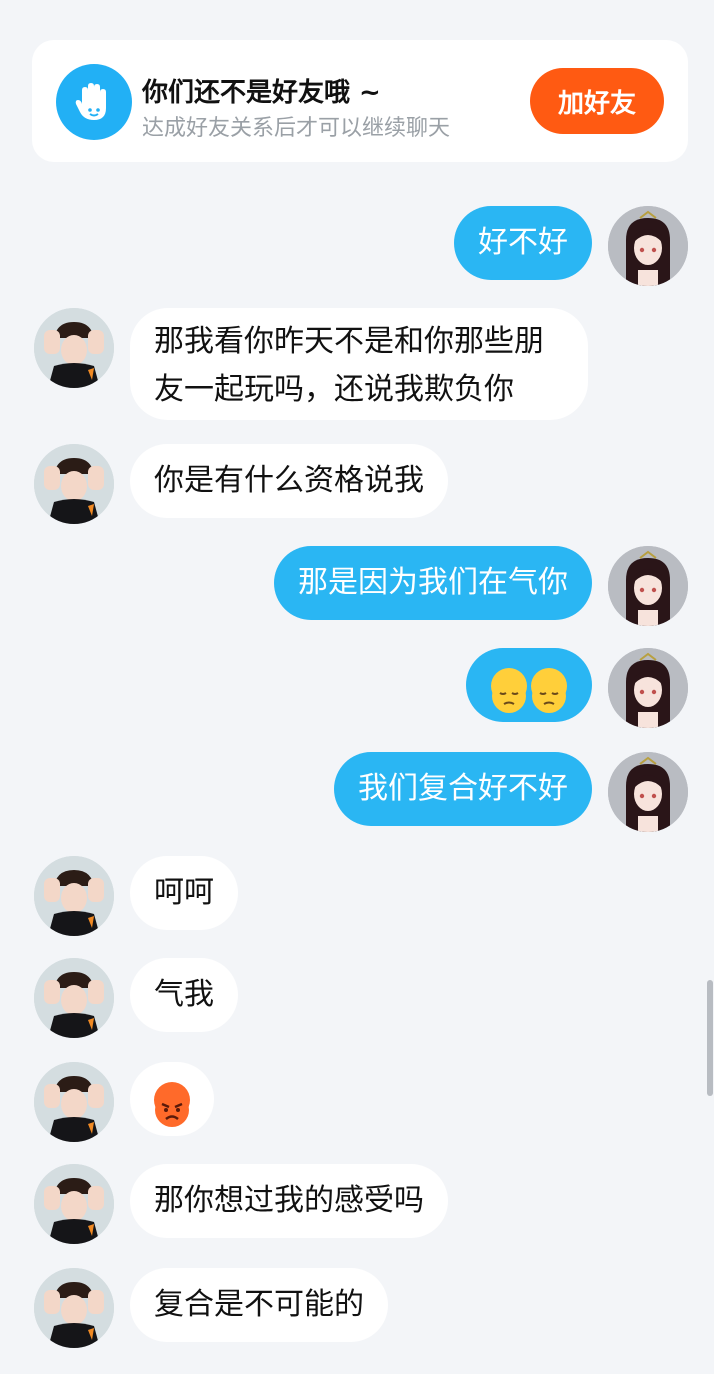  Describe the element at coordinates (184, 893) in the screenshot. I see `message-bubble-received: 呵呵` at that location.